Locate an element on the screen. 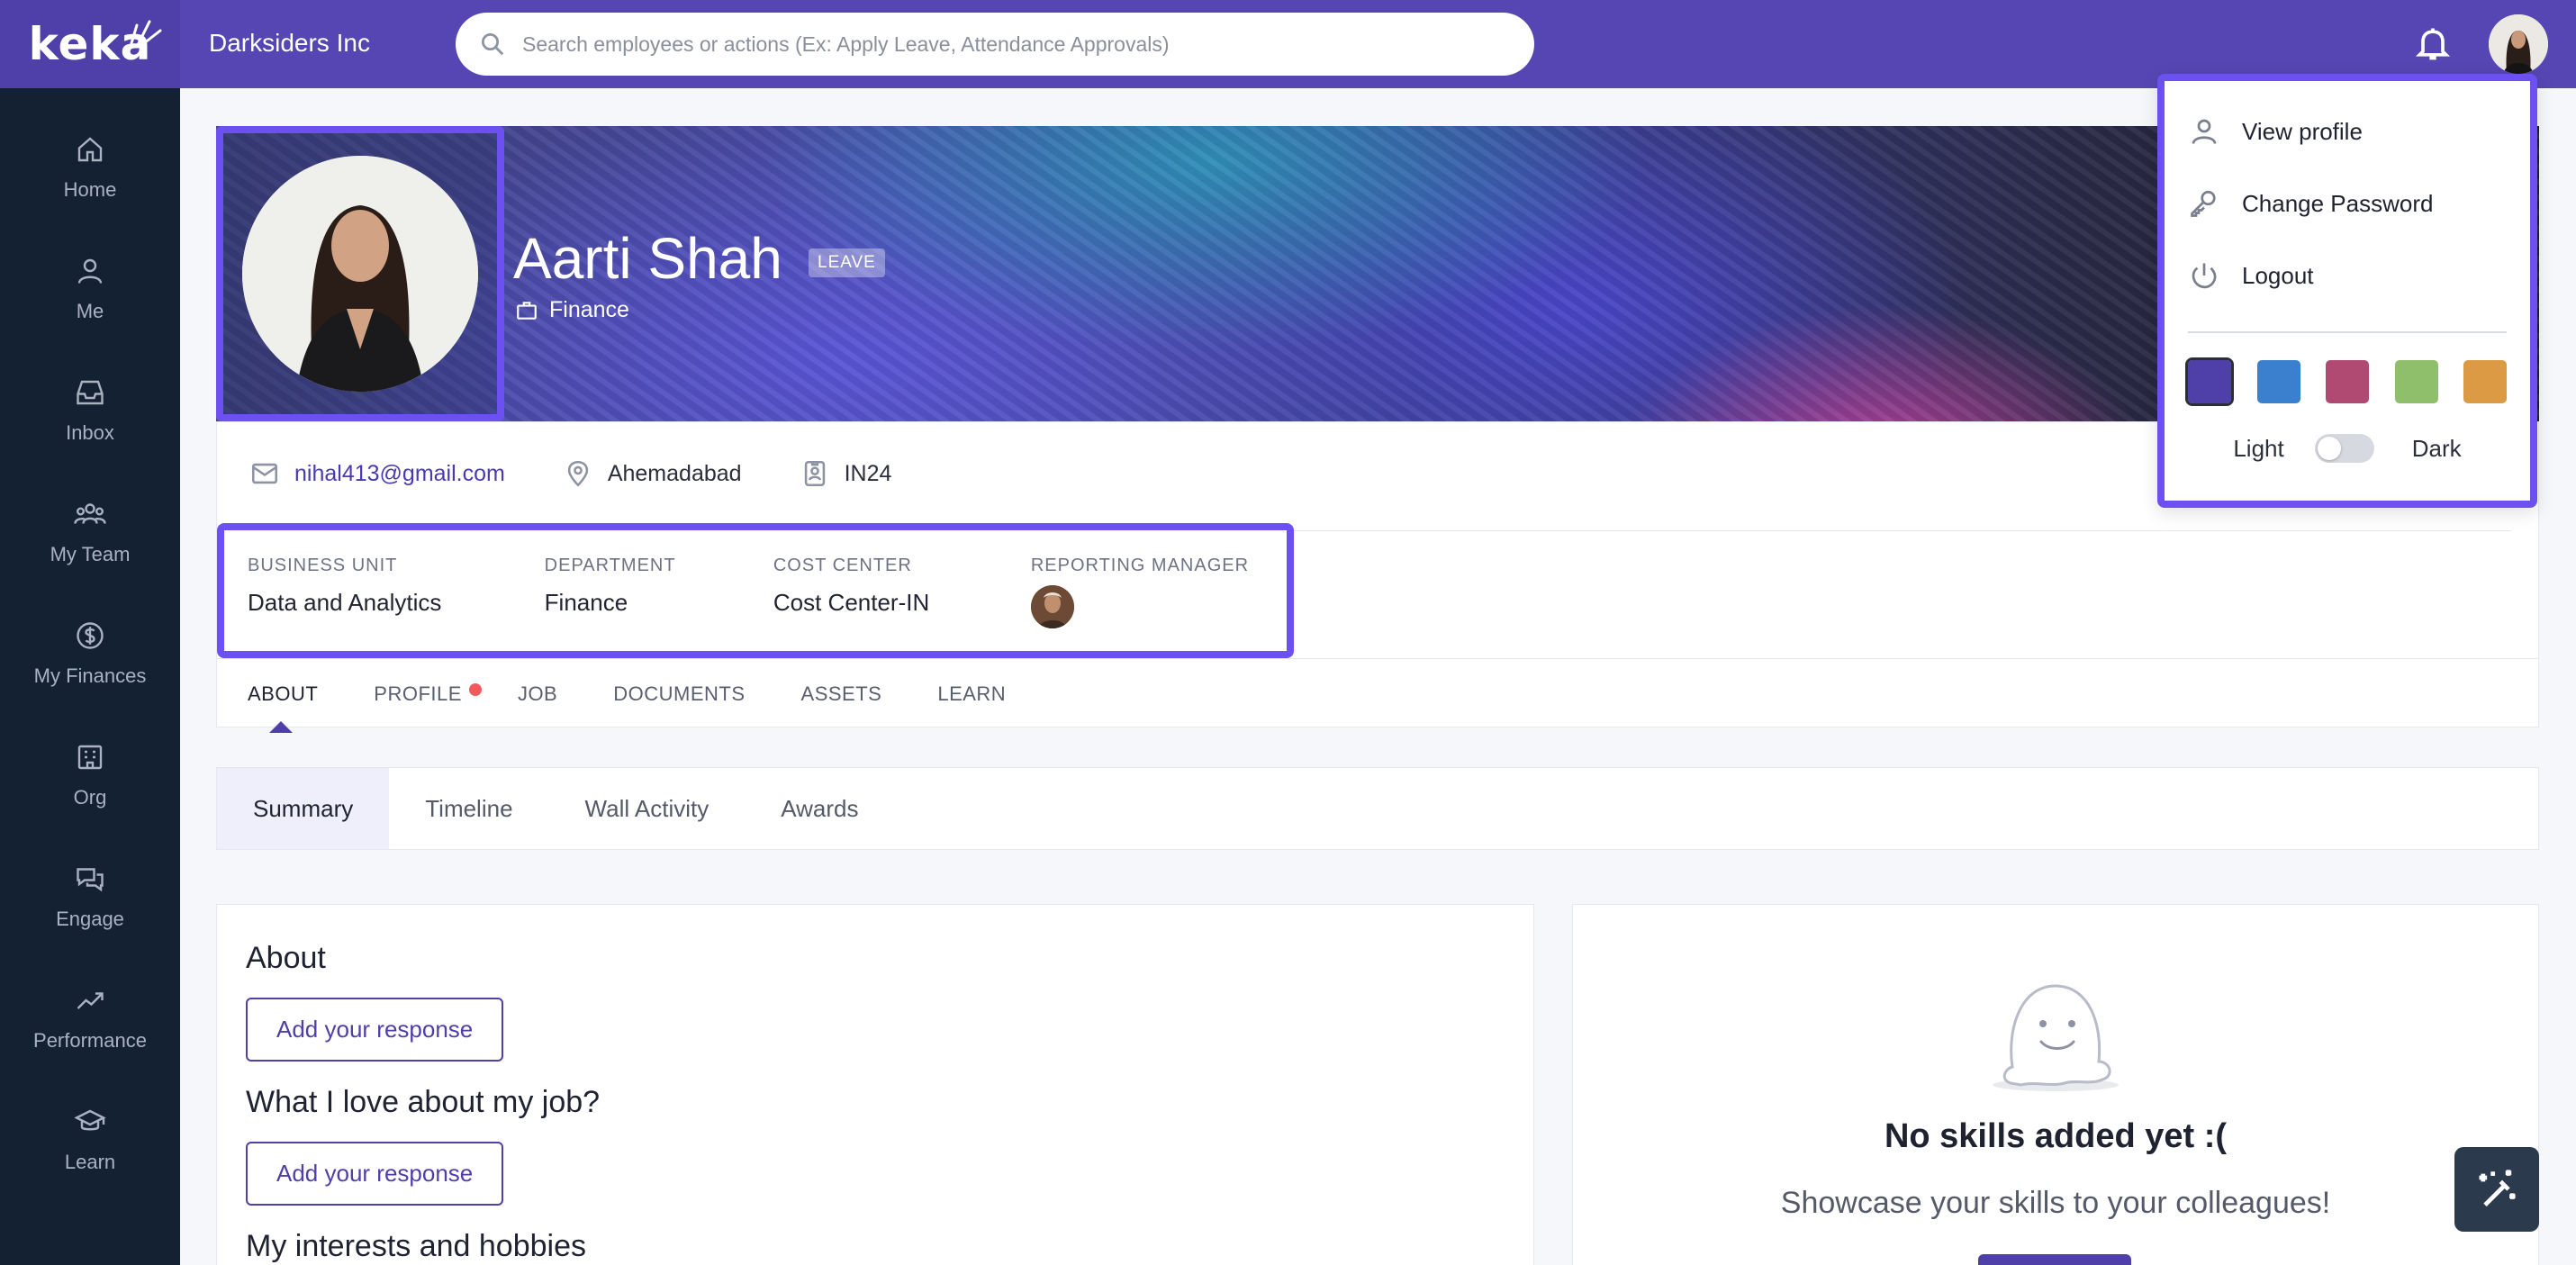  logout-menu-item: Logout is located at coordinates (2347, 275).